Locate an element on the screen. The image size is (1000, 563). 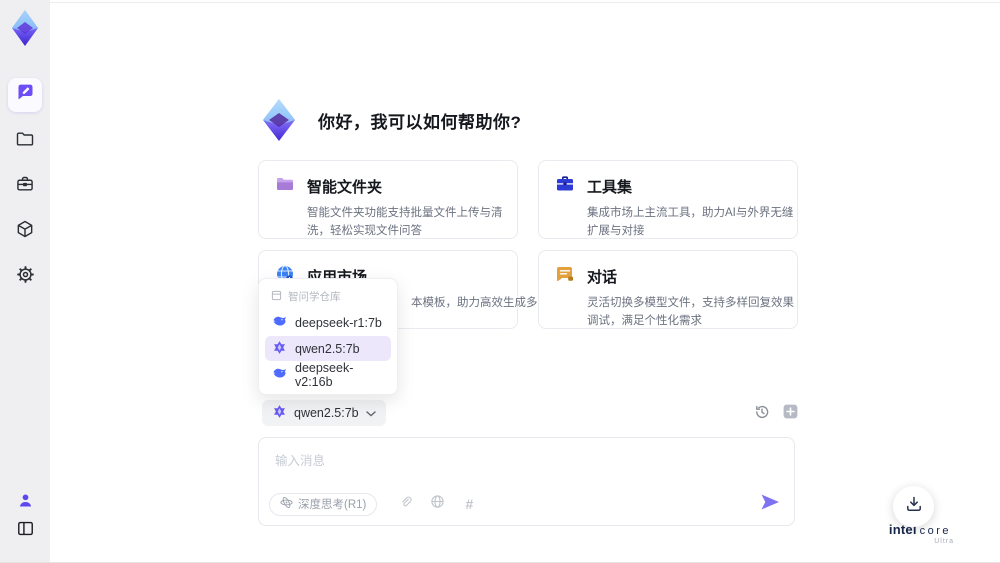
prompt-button: # is located at coordinates (469, 504).